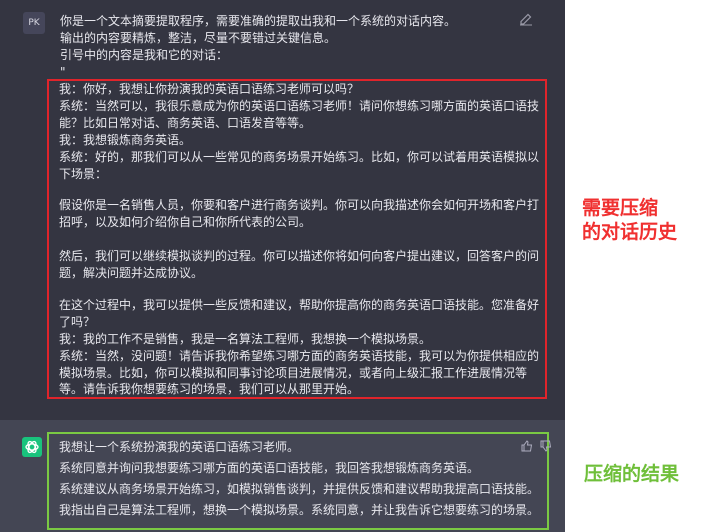 The height and width of the screenshot is (532, 720). Describe the element at coordinates (632, 474) in the screenshot. I see `result-annotation: 压缩的结果` at that location.